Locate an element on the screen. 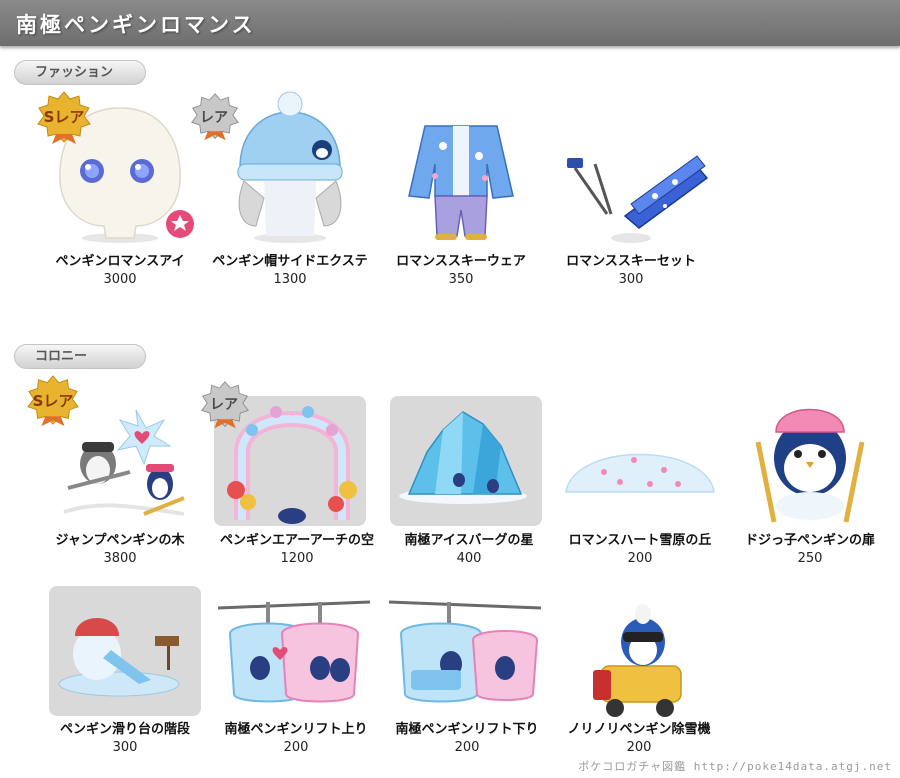  footer-watermark: ポケコロガチャ図鑑 http://poke14data.atgj.net is located at coordinates (735, 766).